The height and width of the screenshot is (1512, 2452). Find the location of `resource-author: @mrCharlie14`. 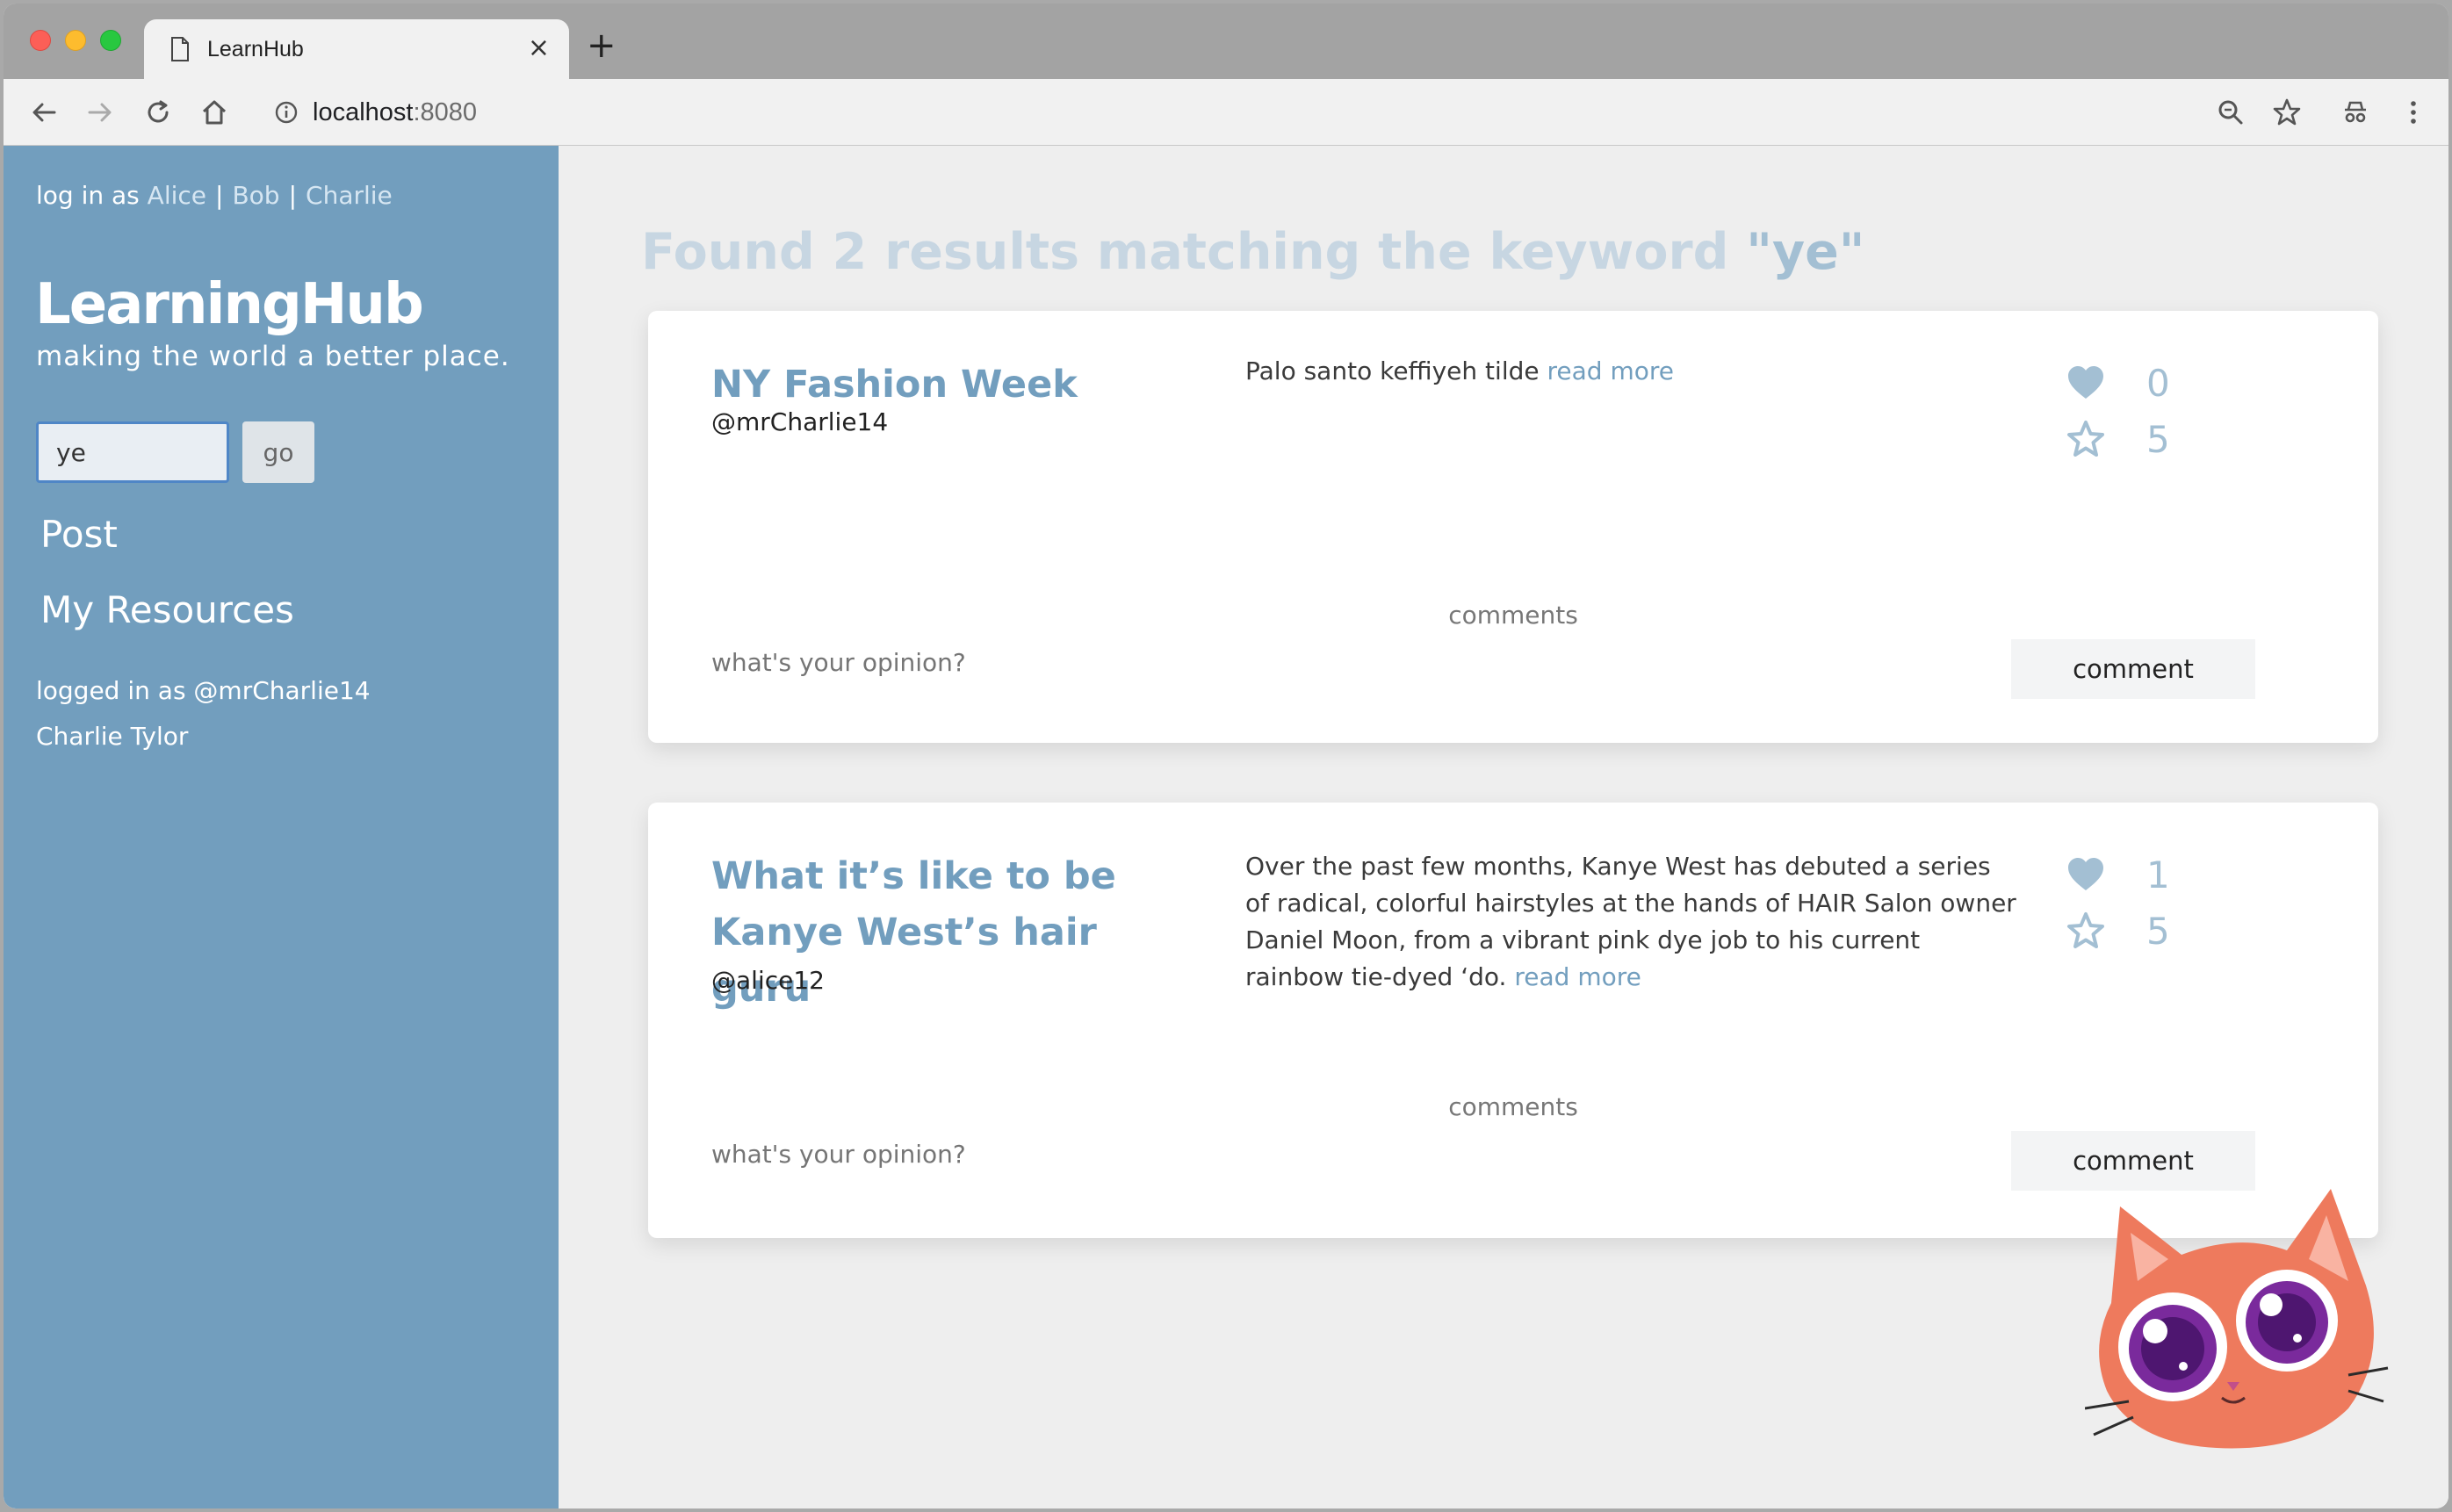

resource-author: @mrCharlie14 is located at coordinates (799, 421).